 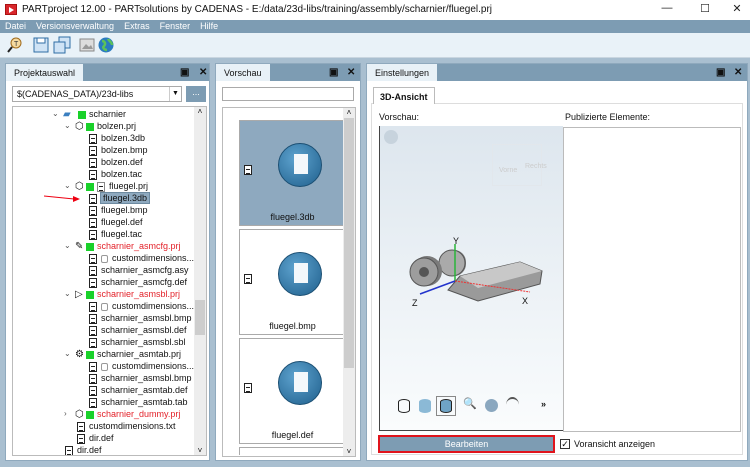 I want to click on edit-button: Bearbeiten, so click(x=466, y=444).